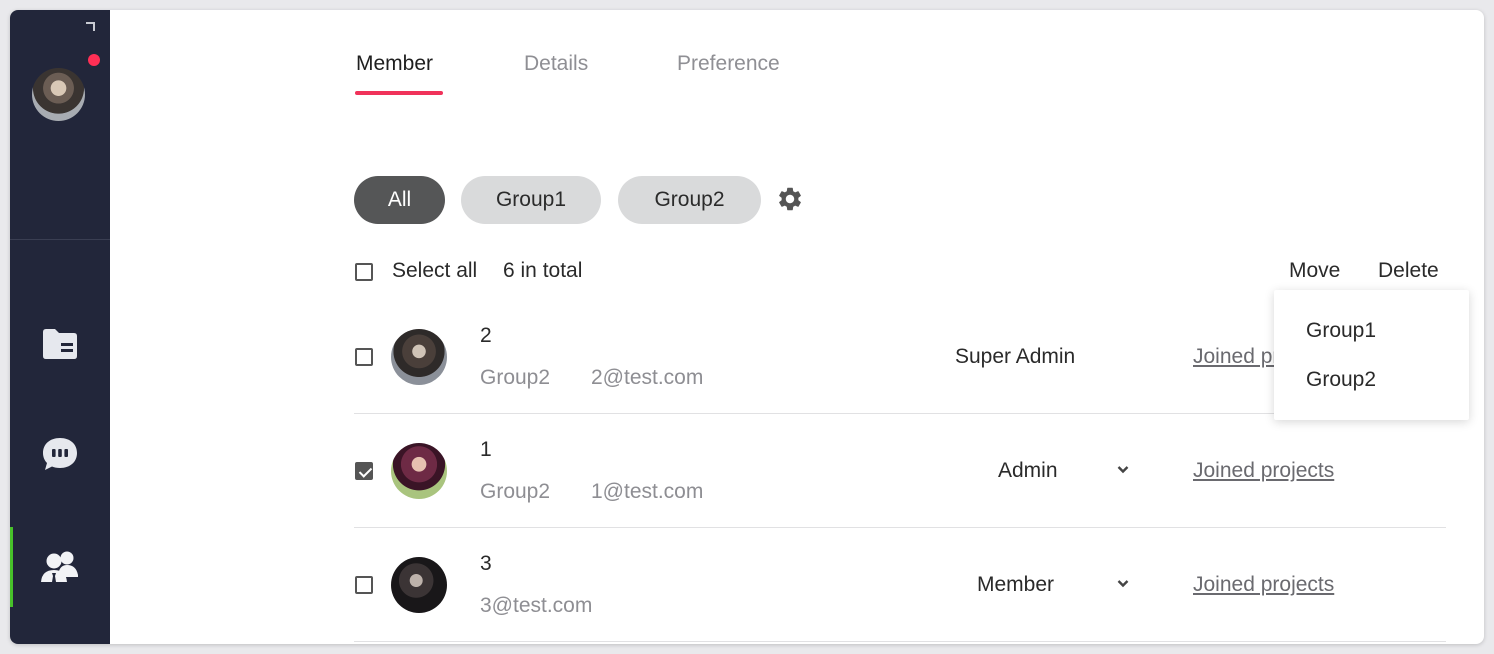 The image size is (1494, 654). Describe the element at coordinates (1015, 356) in the screenshot. I see `member-role: Super Admin` at that location.